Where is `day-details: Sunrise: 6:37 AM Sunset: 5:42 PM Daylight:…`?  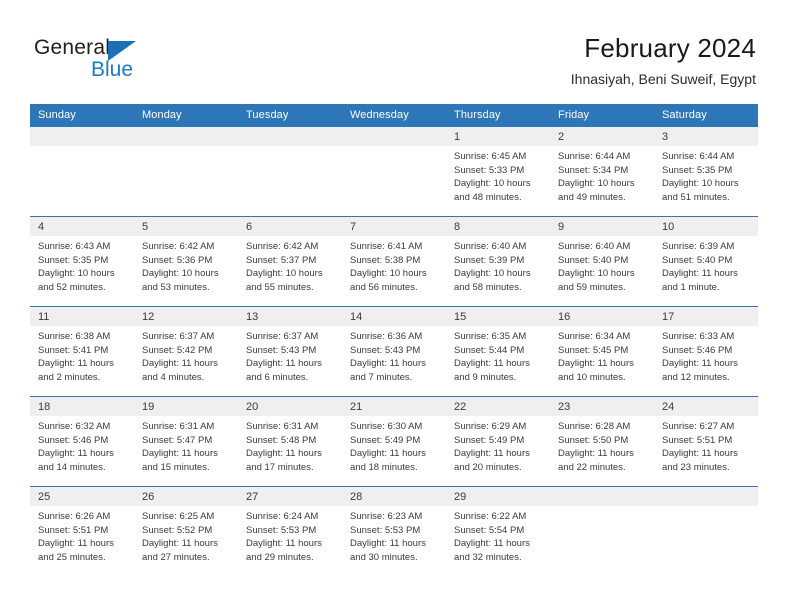 day-details: Sunrise: 6:37 AM Sunset: 5:42 PM Daylight:… is located at coordinates (186, 355).